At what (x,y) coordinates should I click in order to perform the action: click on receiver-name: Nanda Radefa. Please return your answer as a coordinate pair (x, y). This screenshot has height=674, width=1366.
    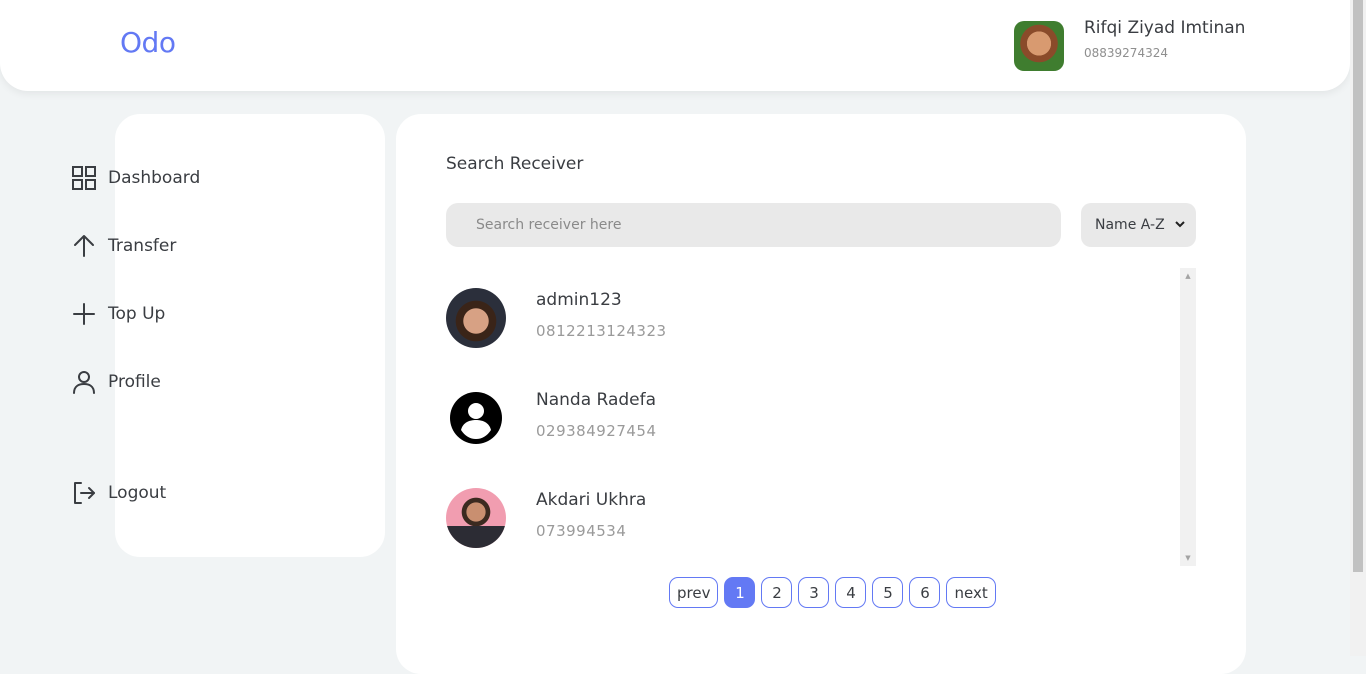
    Looking at the image, I should click on (596, 400).